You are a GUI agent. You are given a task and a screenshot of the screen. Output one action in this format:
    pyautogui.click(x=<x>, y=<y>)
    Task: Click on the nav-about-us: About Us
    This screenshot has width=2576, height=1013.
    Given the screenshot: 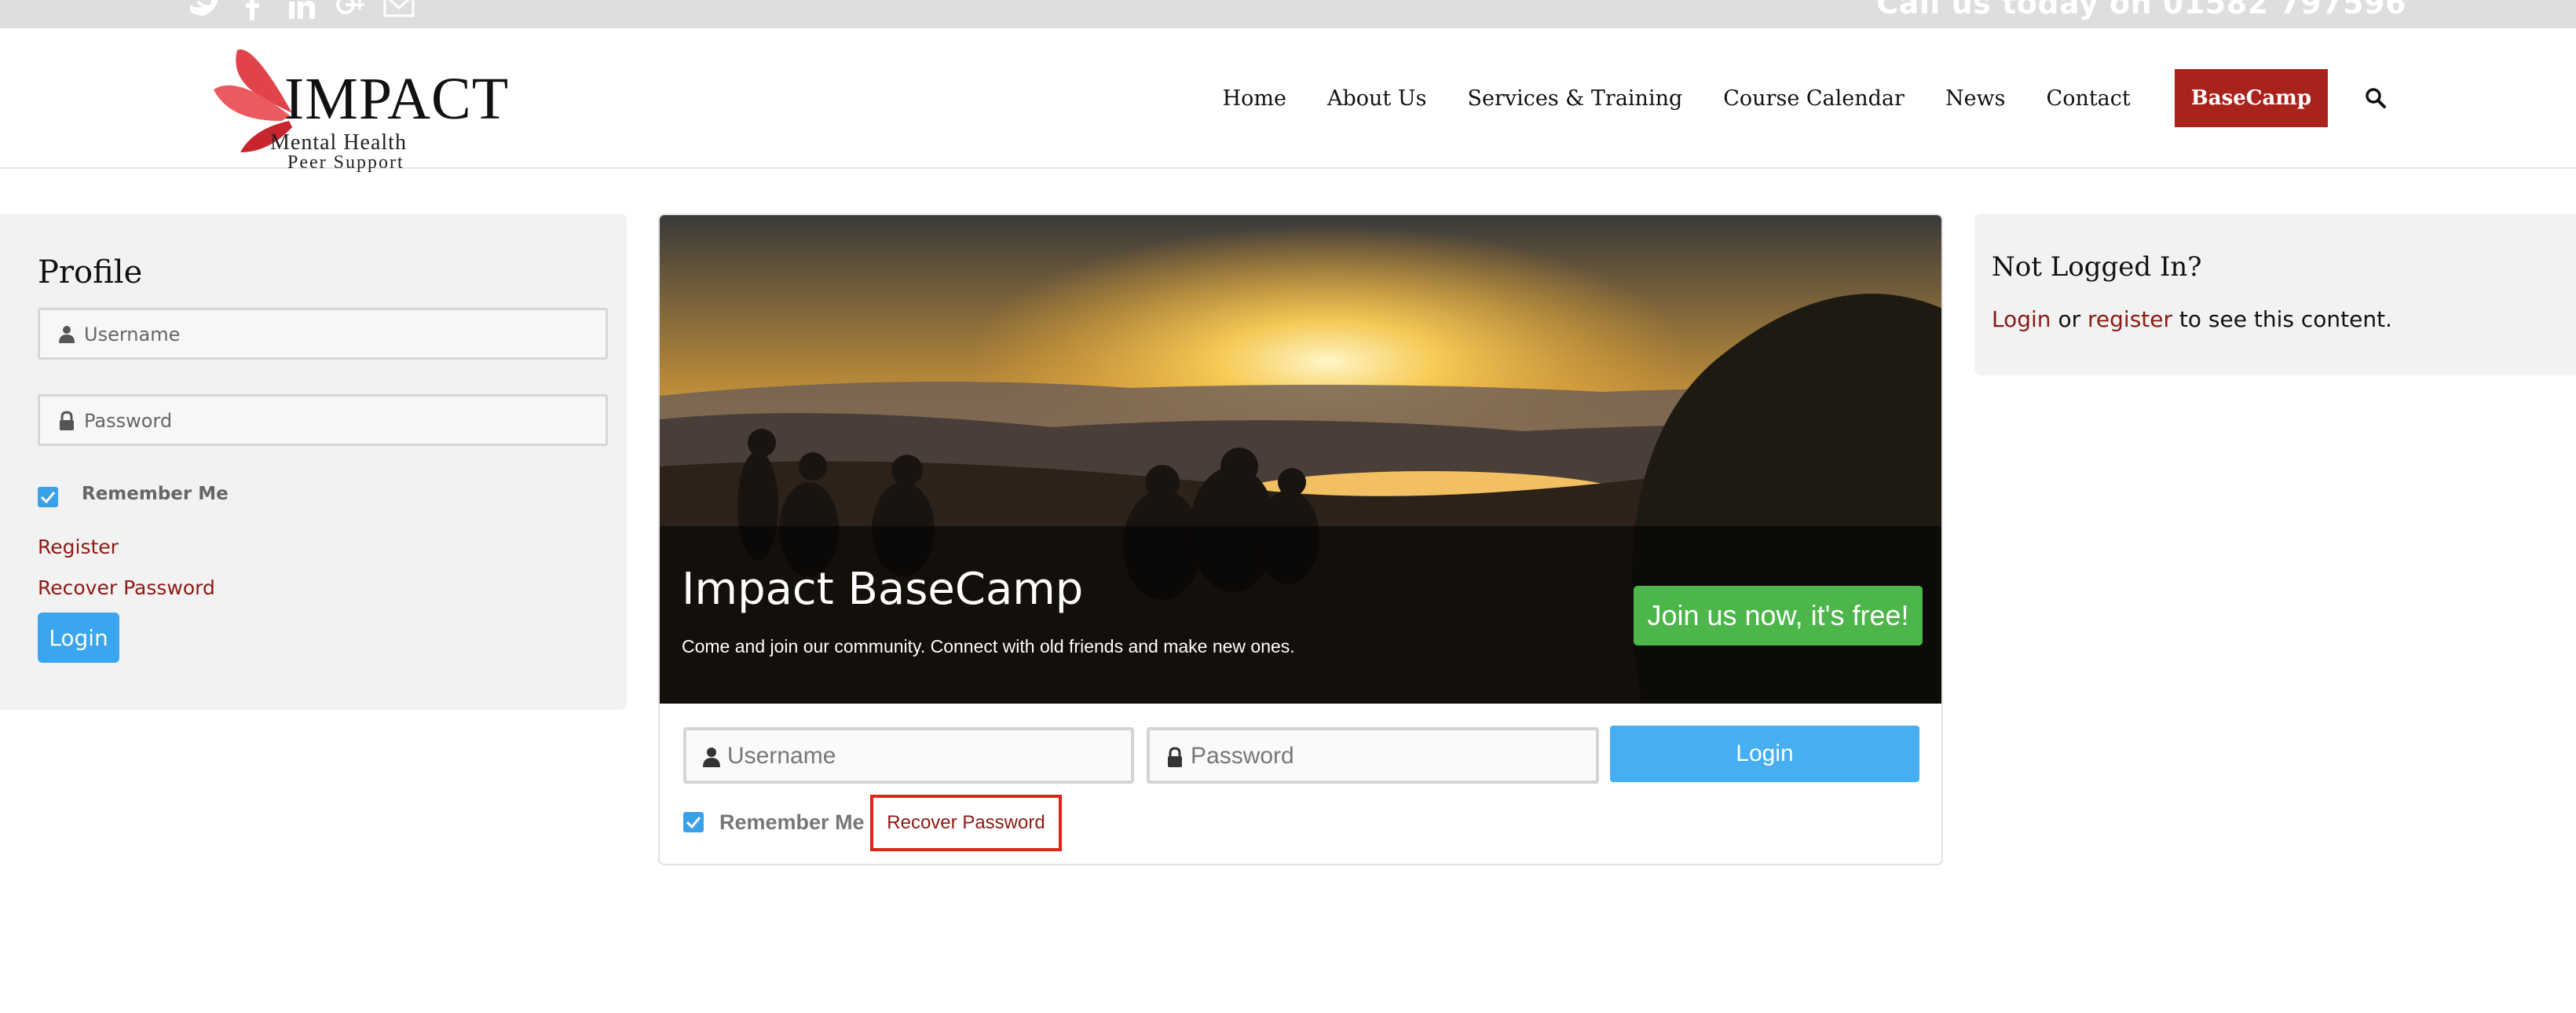 What is the action you would take?
    pyautogui.click(x=1377, y=98)
    